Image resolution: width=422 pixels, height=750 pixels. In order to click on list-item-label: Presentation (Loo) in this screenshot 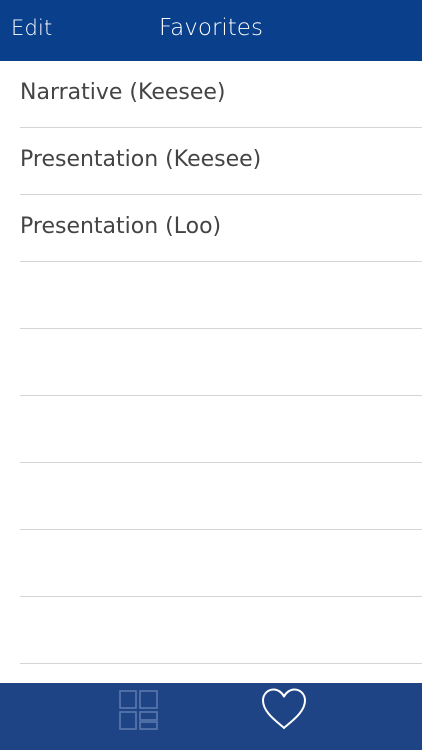, I will do `click(121, 226)`.